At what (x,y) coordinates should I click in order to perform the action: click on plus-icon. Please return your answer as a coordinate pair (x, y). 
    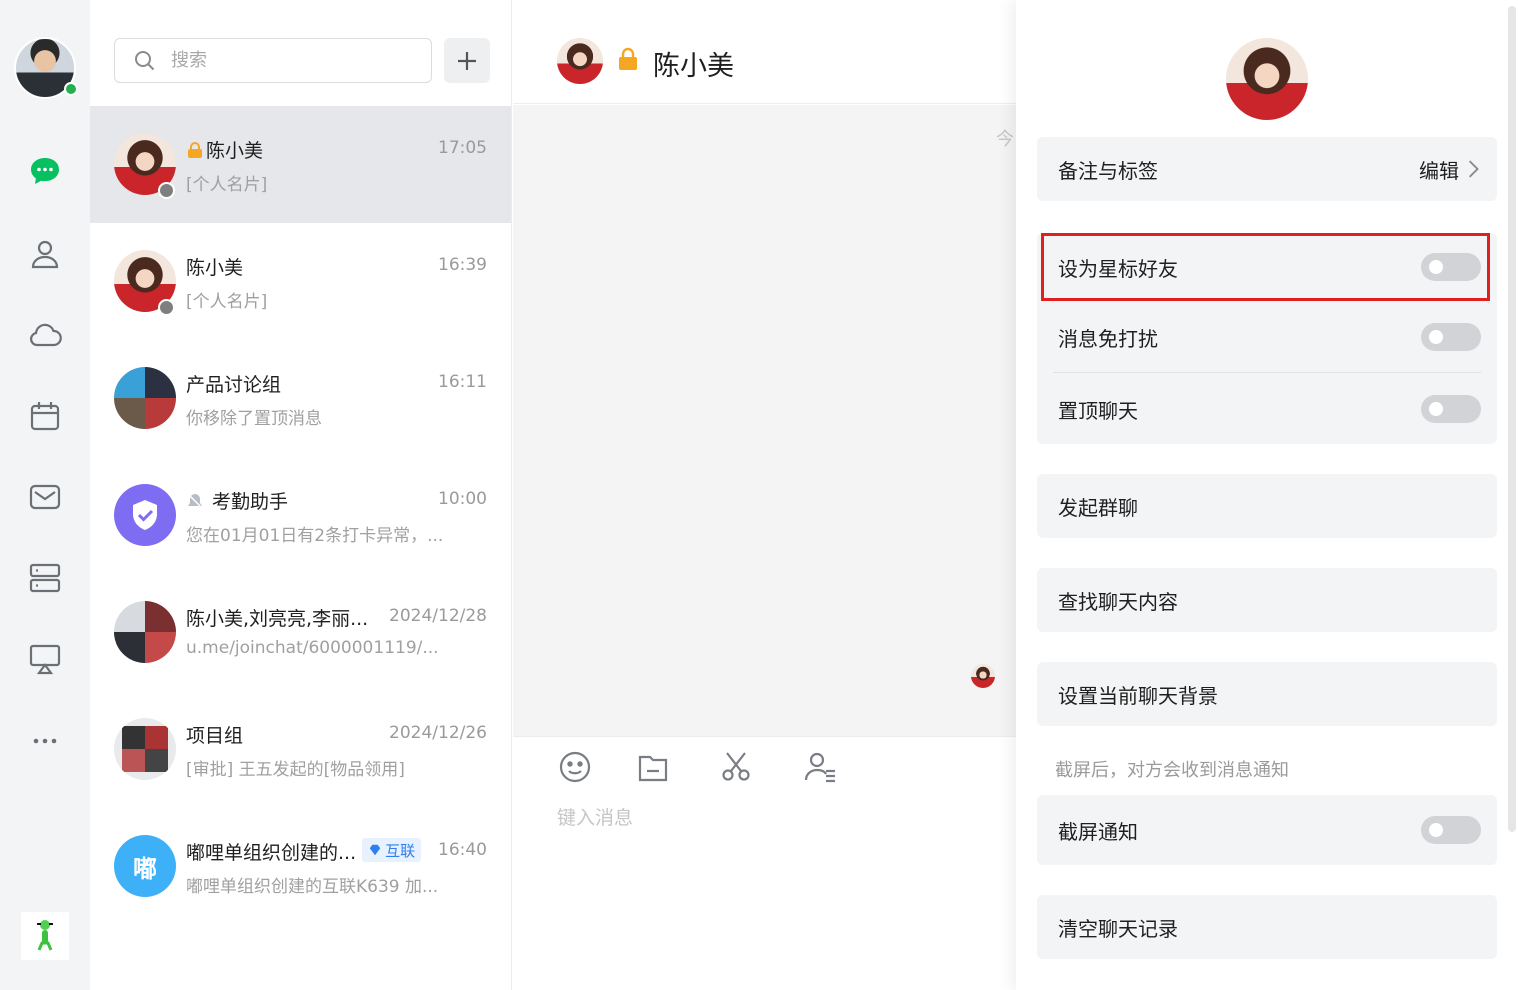
    Looking at the image, I should click on (467, 60).